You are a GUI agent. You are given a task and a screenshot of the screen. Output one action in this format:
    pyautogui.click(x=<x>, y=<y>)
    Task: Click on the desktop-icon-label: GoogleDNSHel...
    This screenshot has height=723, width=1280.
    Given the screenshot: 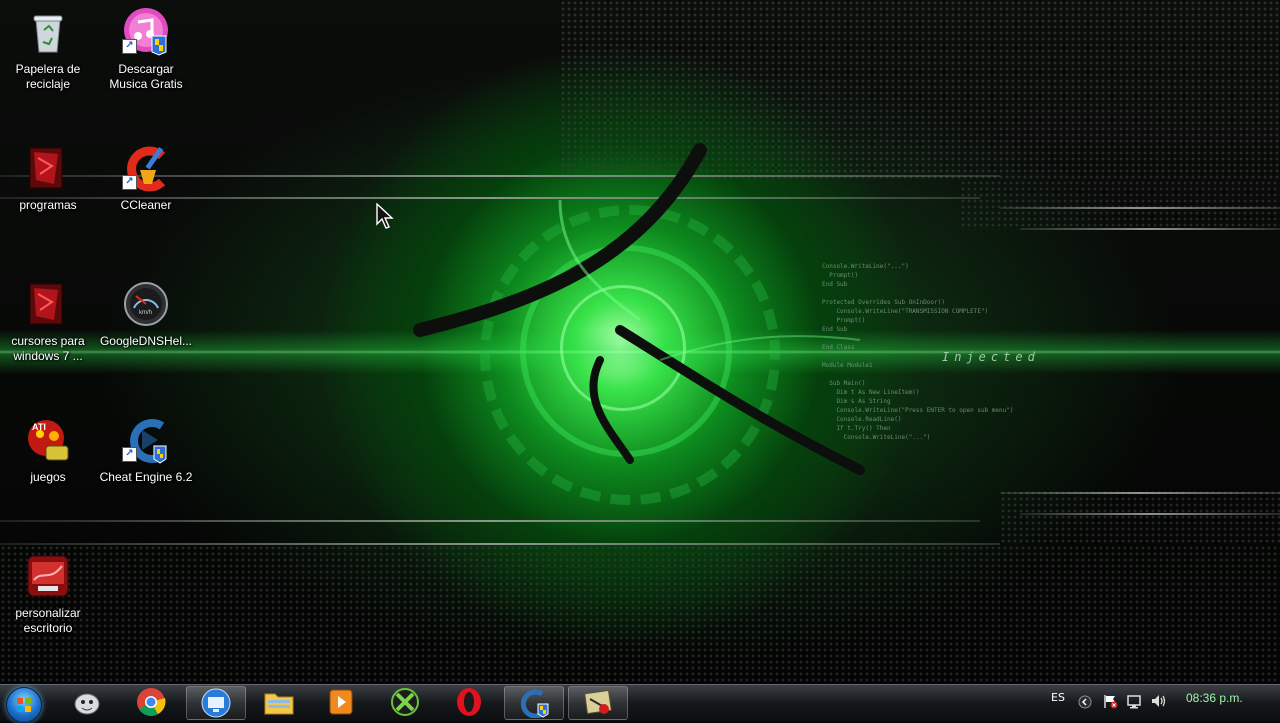 What is the action you would take?
    pyautogui.click(x=146, y=341)
    